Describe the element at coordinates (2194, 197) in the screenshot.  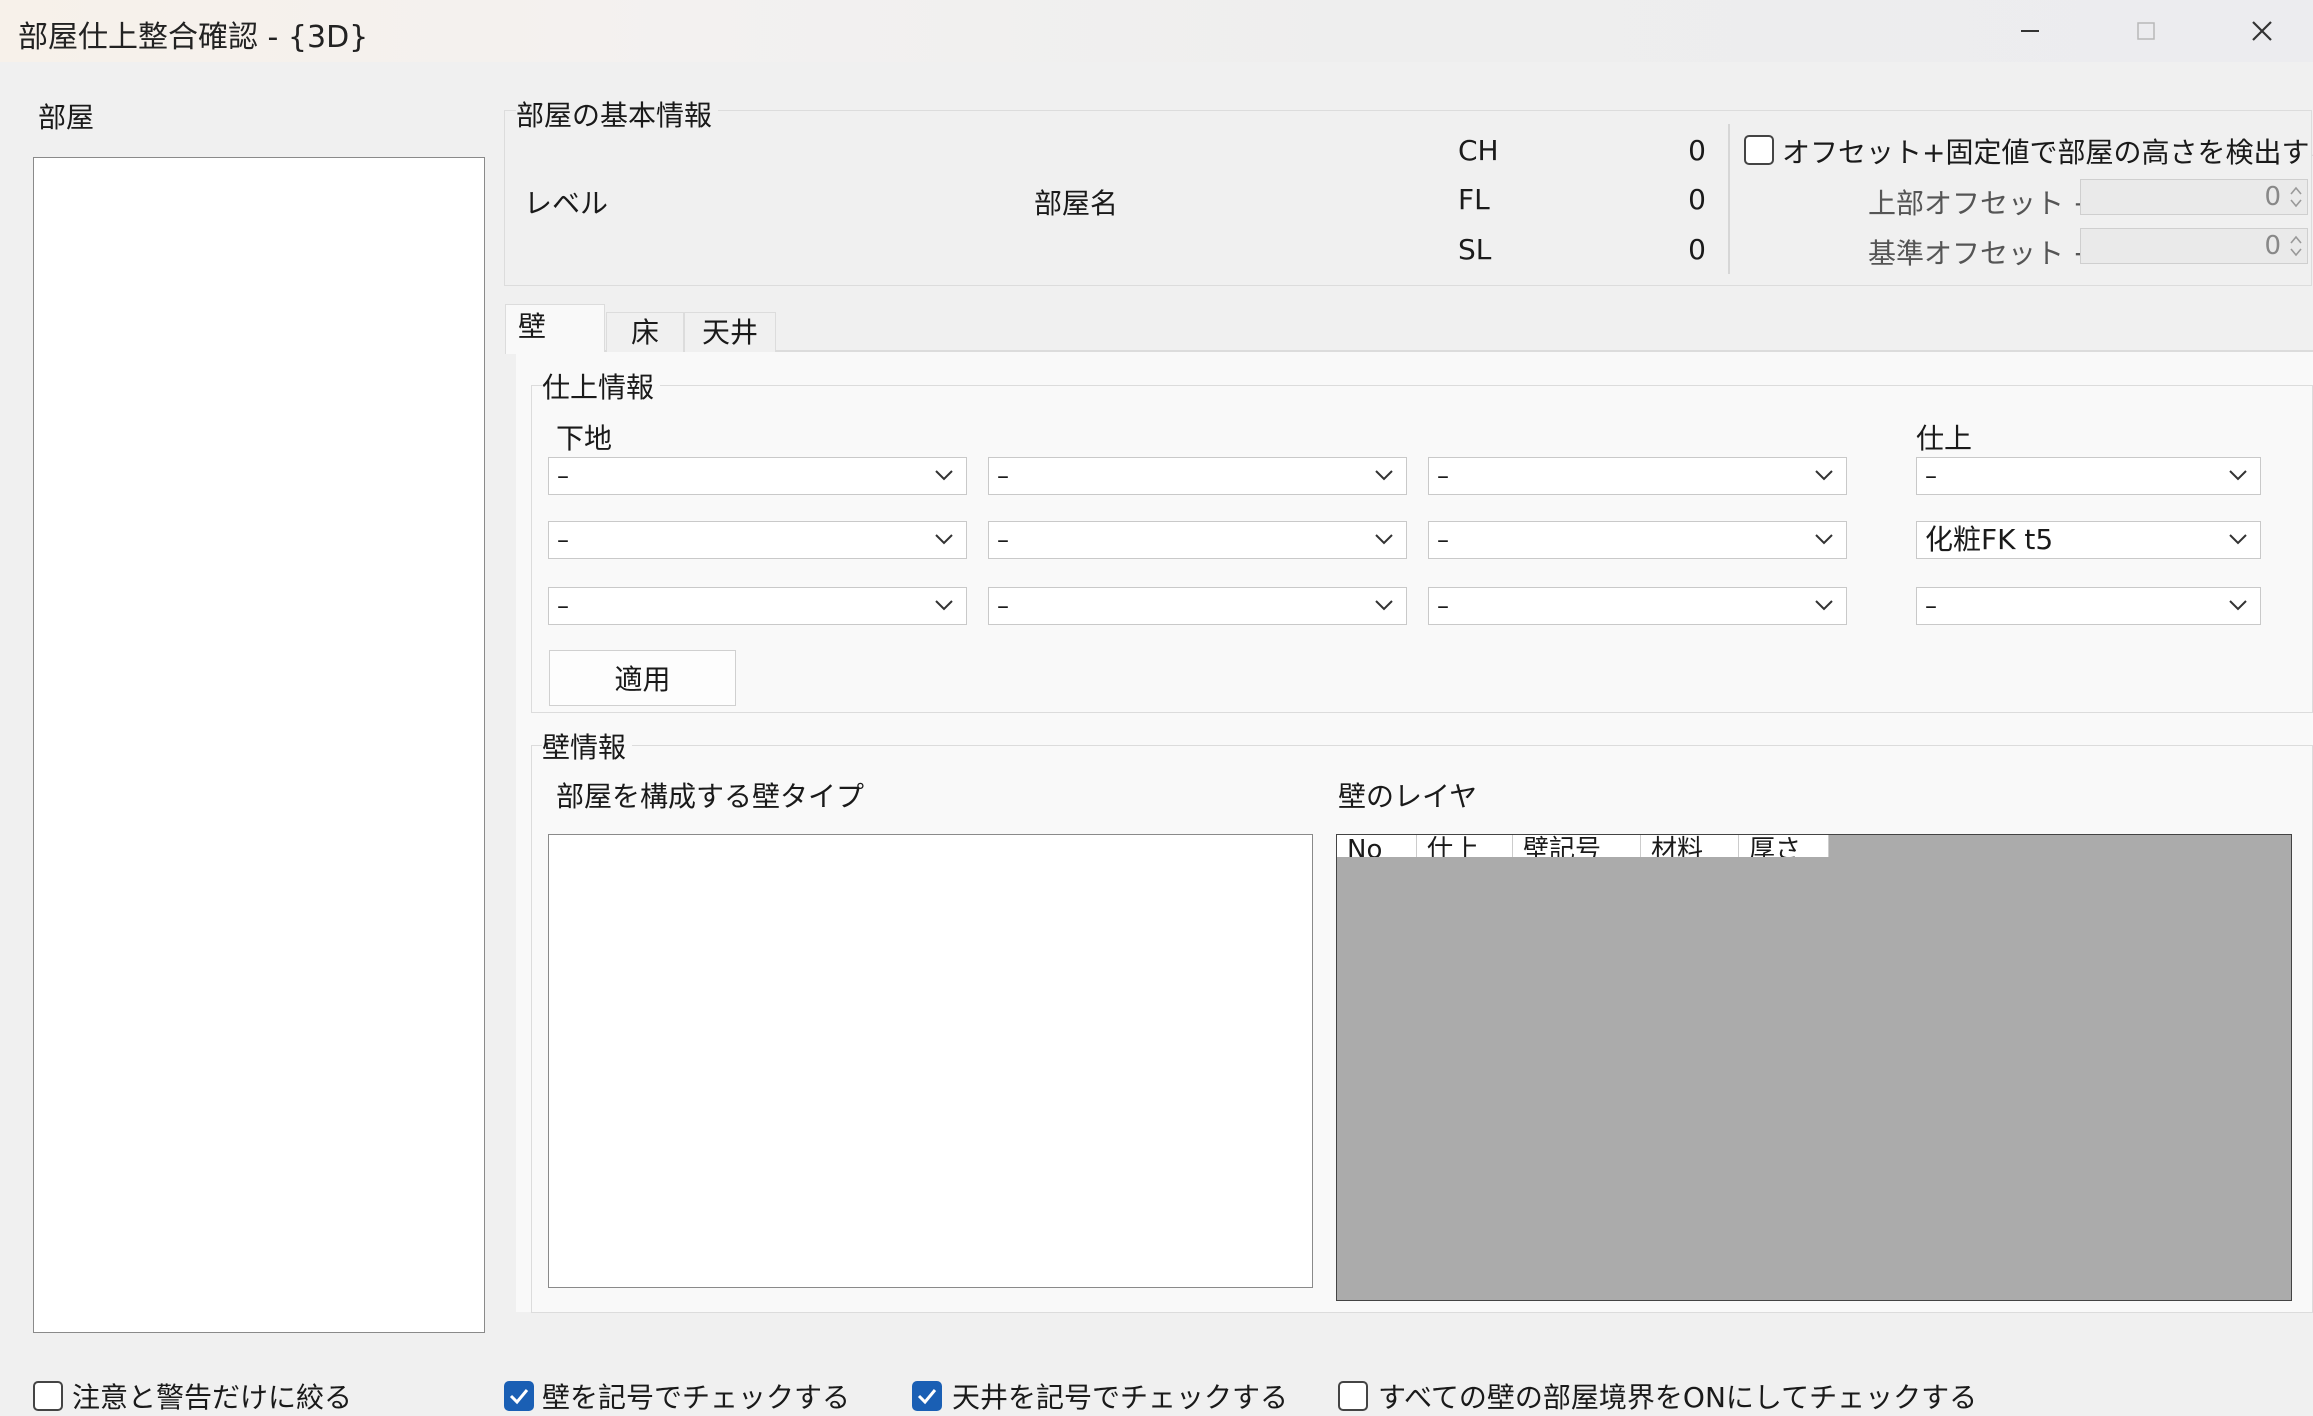
I see `top-offset-input: 0` at that location.